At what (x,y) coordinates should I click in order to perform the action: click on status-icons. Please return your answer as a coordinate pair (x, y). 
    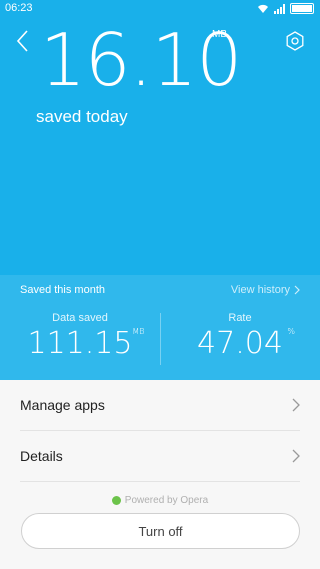
    Looking at the image, I should click on (285, 8).